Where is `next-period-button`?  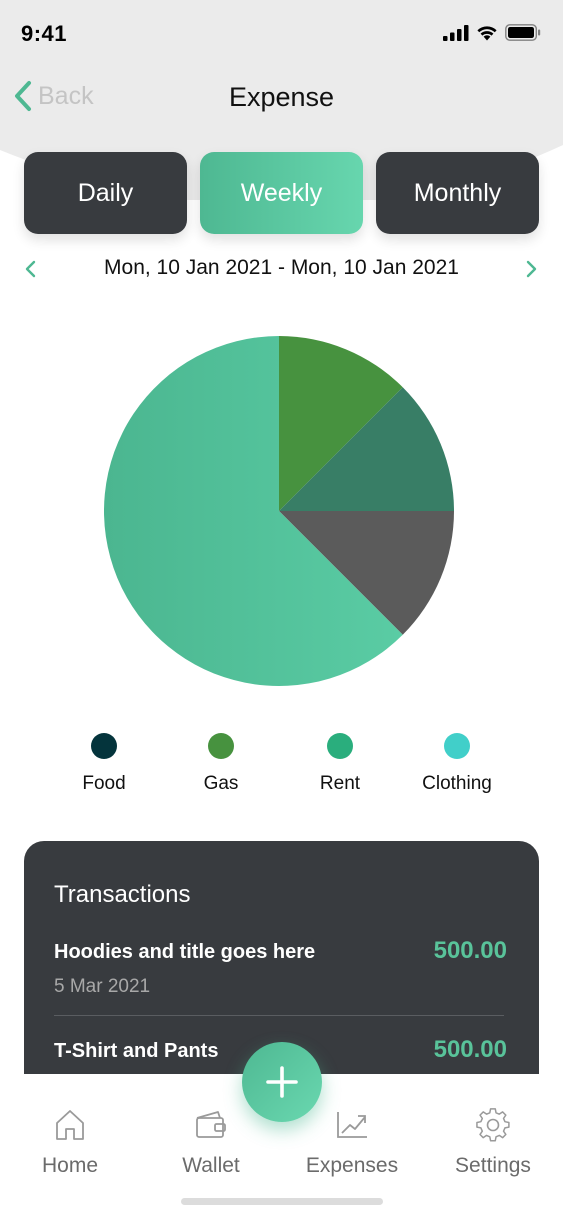 next-period-button is located at coordinates (531, 269).